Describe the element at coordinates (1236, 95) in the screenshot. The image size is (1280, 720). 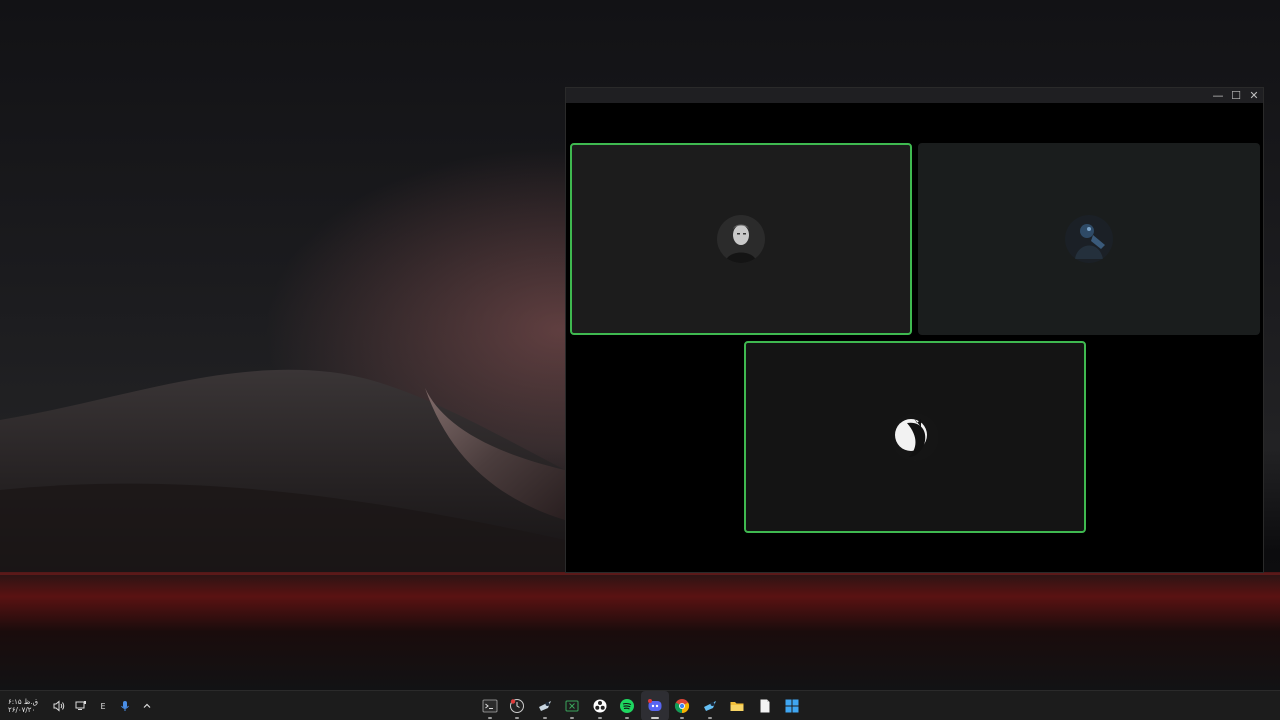
I see `maximize-button: ☐` at that location.